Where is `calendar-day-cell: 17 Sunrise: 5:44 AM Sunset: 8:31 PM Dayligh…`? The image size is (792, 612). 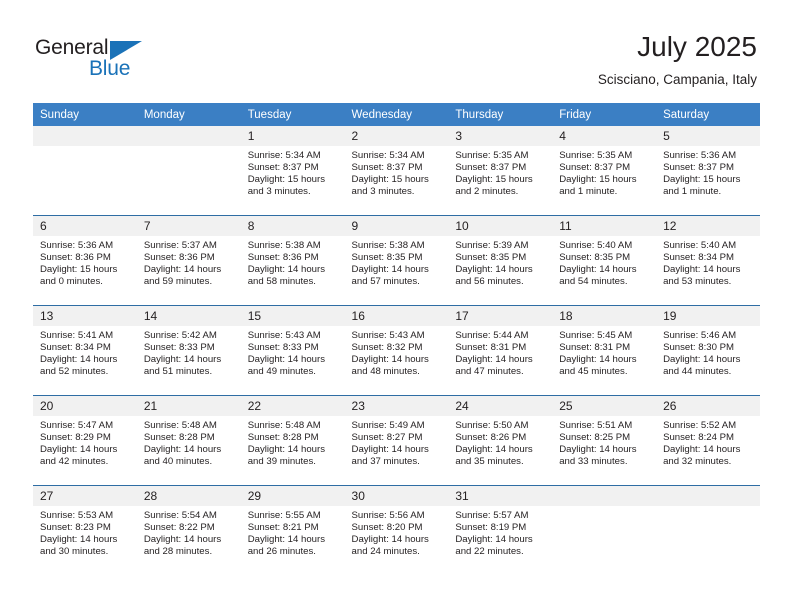
calendar-day-cell: 17 Sunrise: 5:44 AM Sunset: 8:31 PM Dayligh… is located at coordinates (500, 350).